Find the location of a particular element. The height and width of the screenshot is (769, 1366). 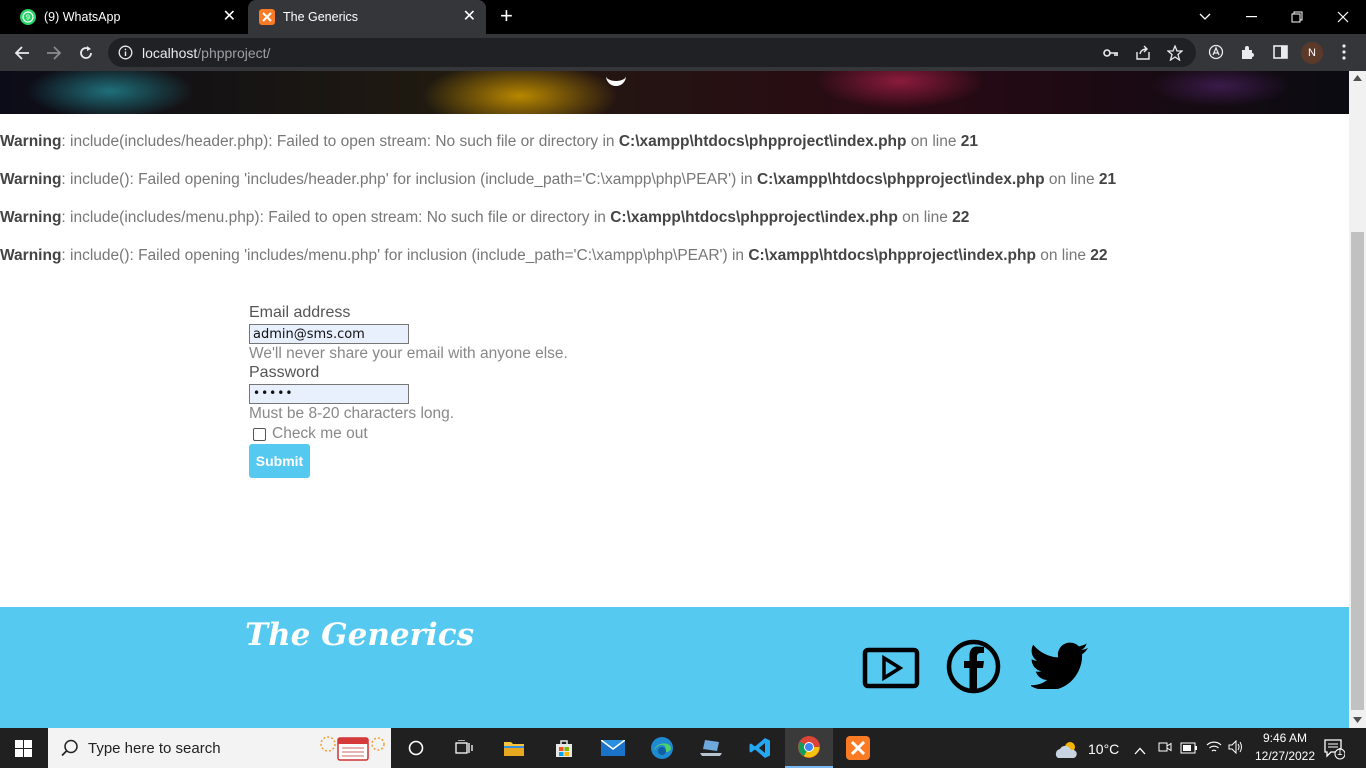

laptop-app-icon is located at coordinates (711, 748).